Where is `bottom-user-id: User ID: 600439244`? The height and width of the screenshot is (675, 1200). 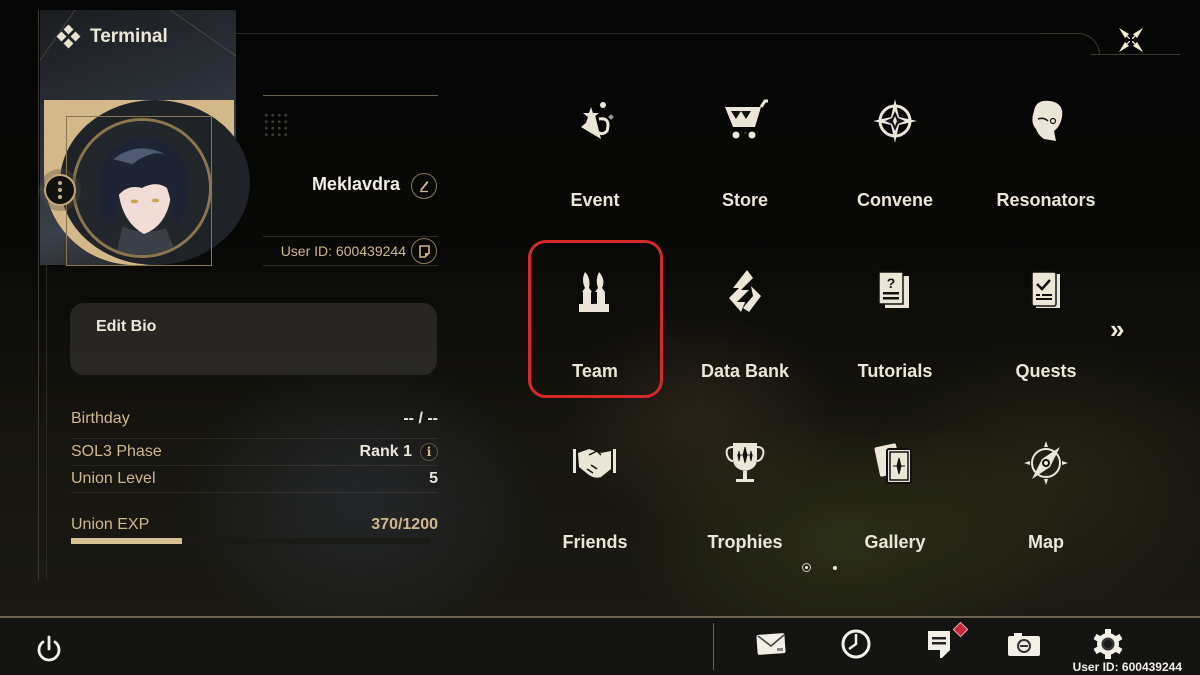 bottom-user-id: User ID: 600439244 is located at coordinates (1127, 667).